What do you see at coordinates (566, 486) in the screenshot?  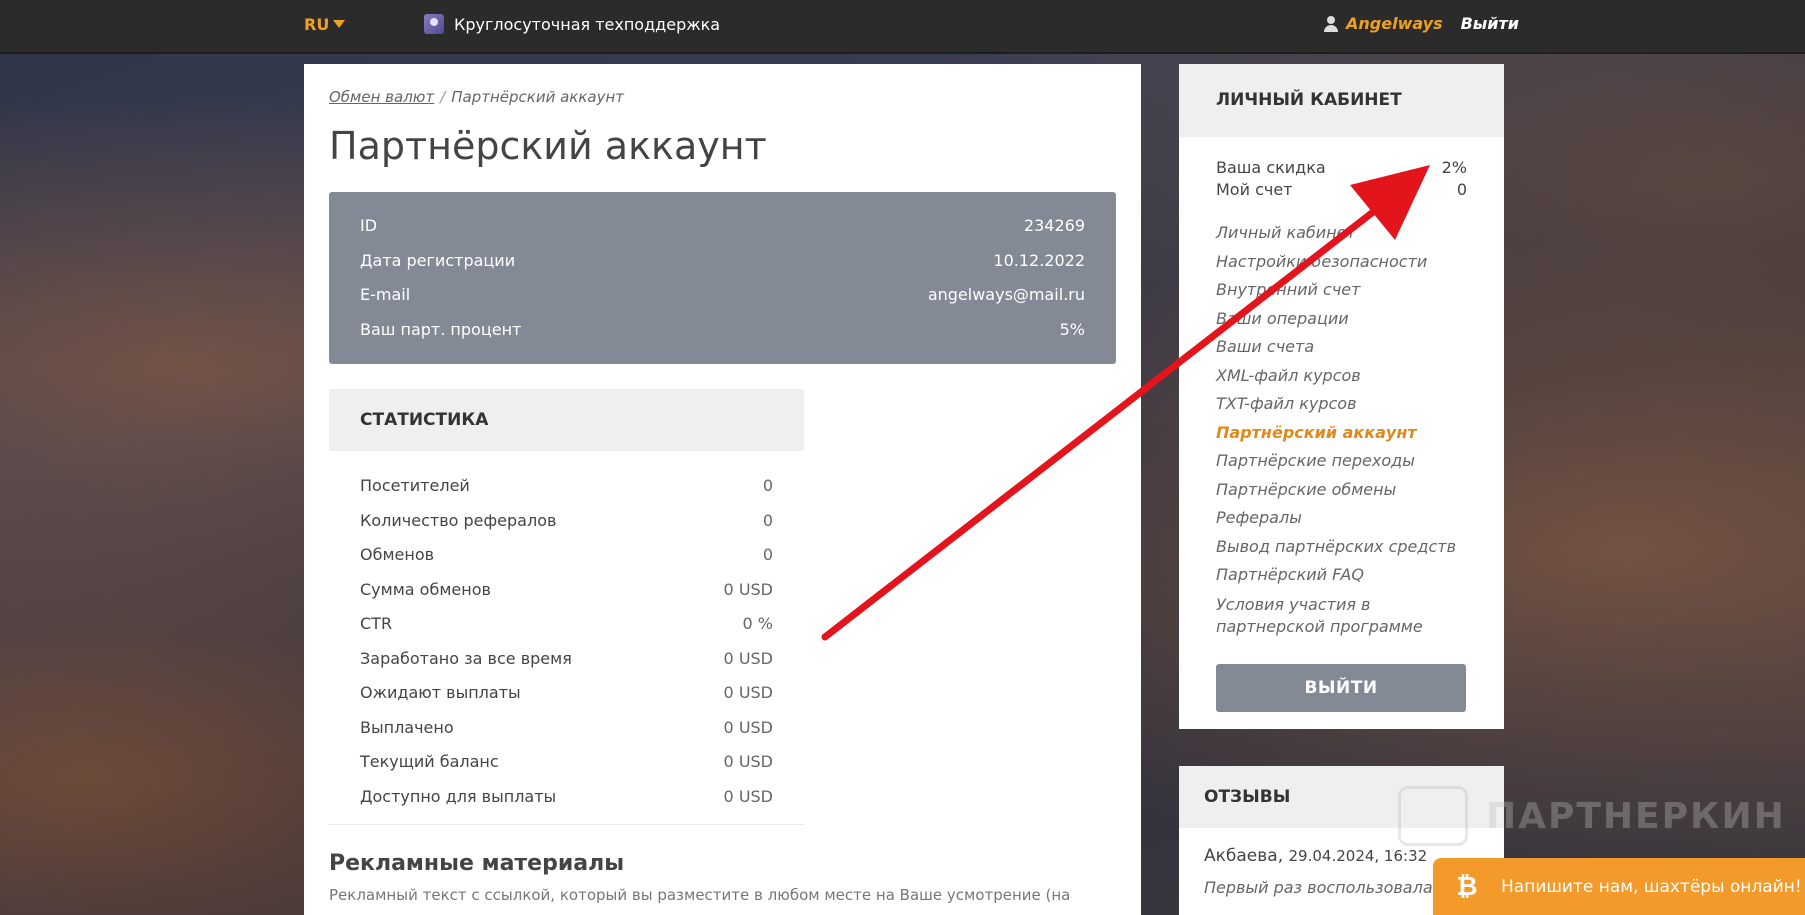 I see `stats-row: Посетителей 0` at bounding box center [566, 486].